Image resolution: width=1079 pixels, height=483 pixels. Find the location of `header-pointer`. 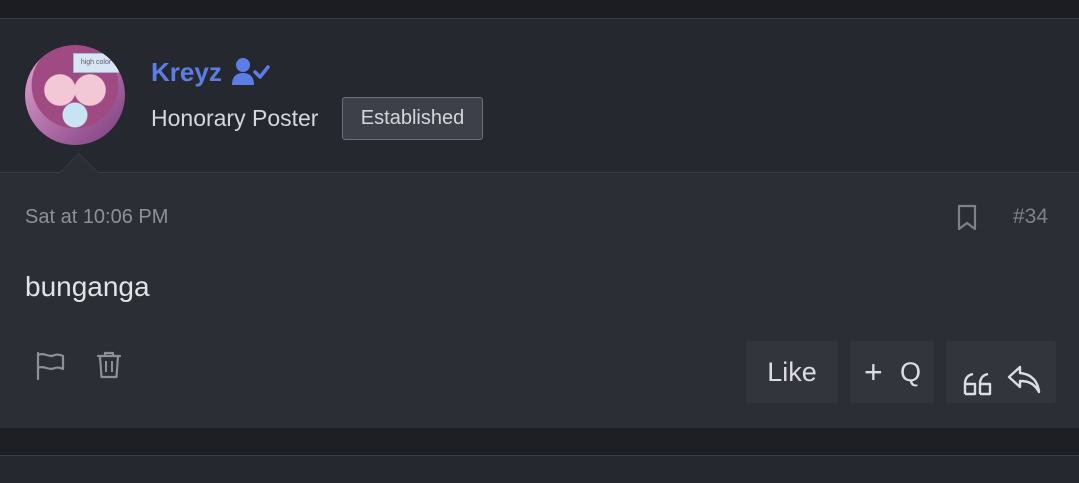

header-pointer is located at coordinates (79, 163).